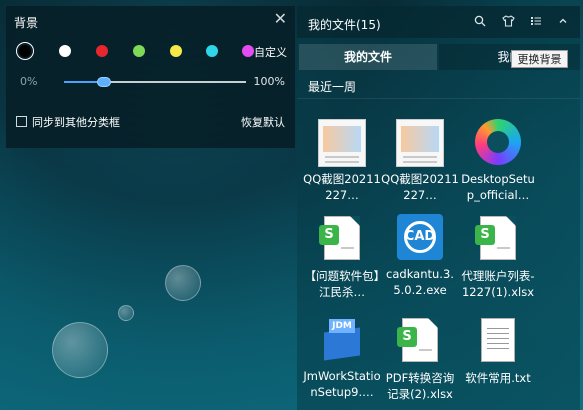 Image resolution: width=583 pixels, height=410 pixels. Describe the element at coordinates (76, 122) in the screenshot. I see `sync-label: 同步到其他分类框` at that location.